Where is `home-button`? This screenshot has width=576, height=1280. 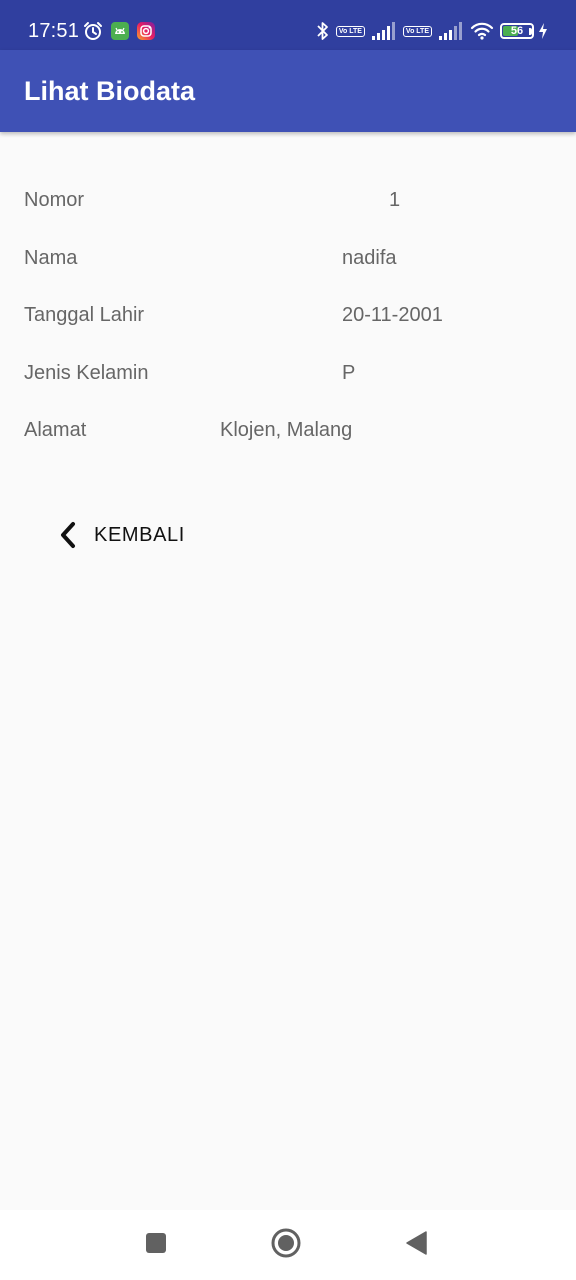
home-button is located at coordinates (286, 1245).